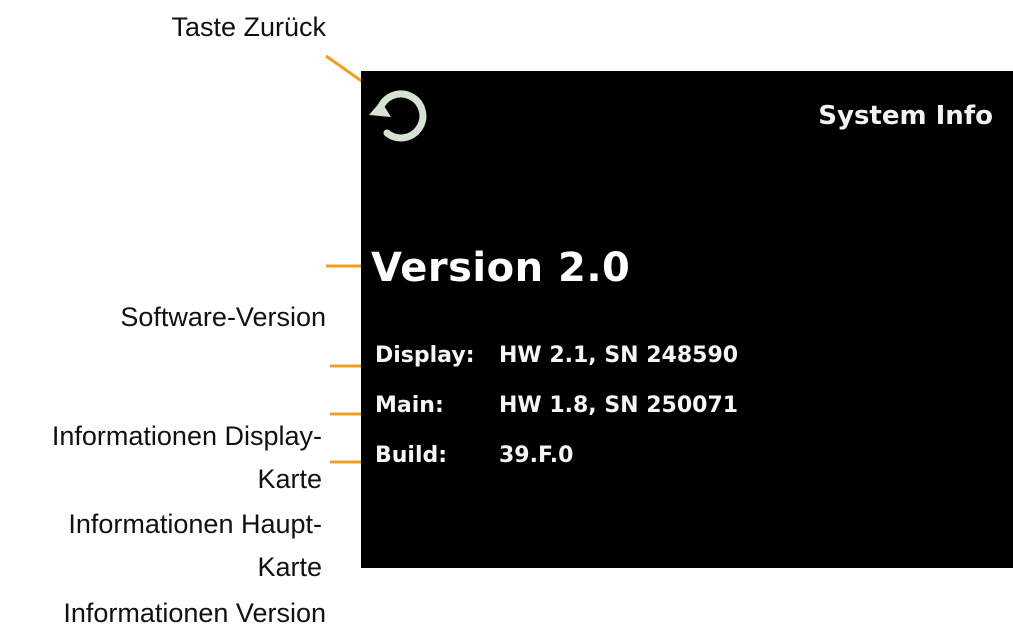 The width and height of the screenshot is (1013, 634). I want to click on callout-display-card-line1: Informationen Display-, so click(186, 436).